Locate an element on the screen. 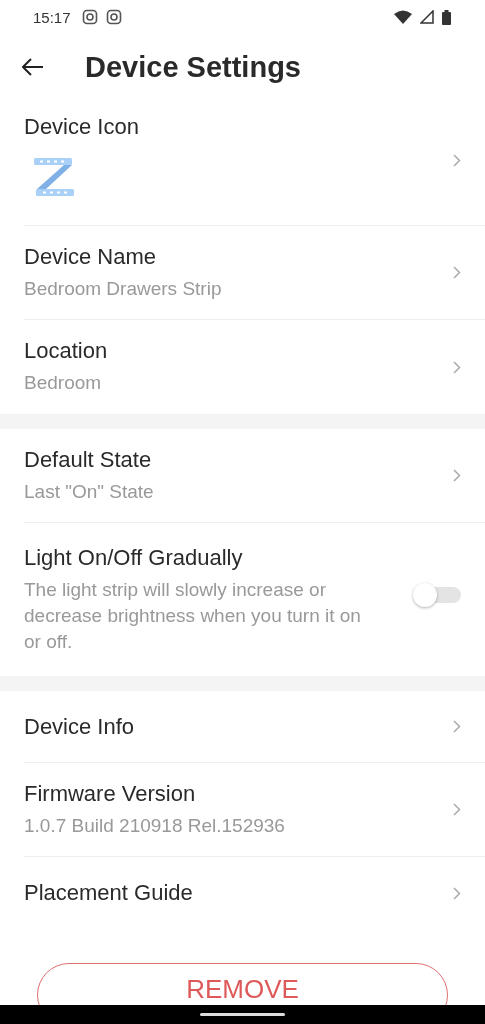  row-subtitle: Last "On" State is located at coordinates (89, 491).